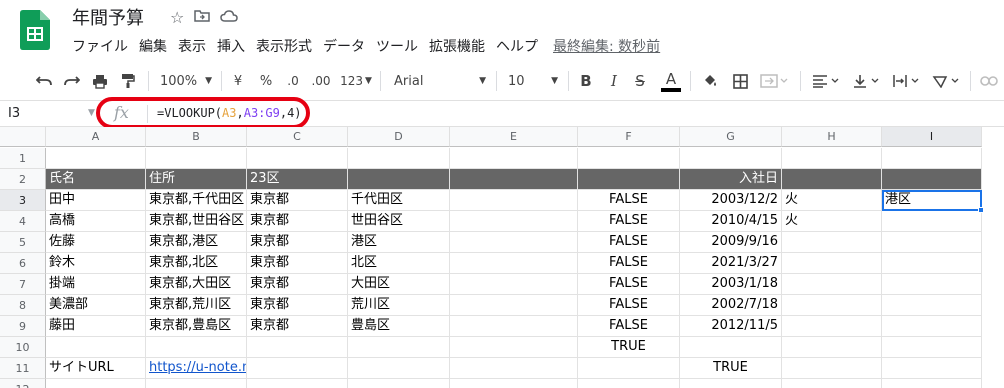 This screenshot has width=1004, height=388. Describe the element at coordinates (932, 137) in the screenshot. I see `column-header-i: I` at that location.